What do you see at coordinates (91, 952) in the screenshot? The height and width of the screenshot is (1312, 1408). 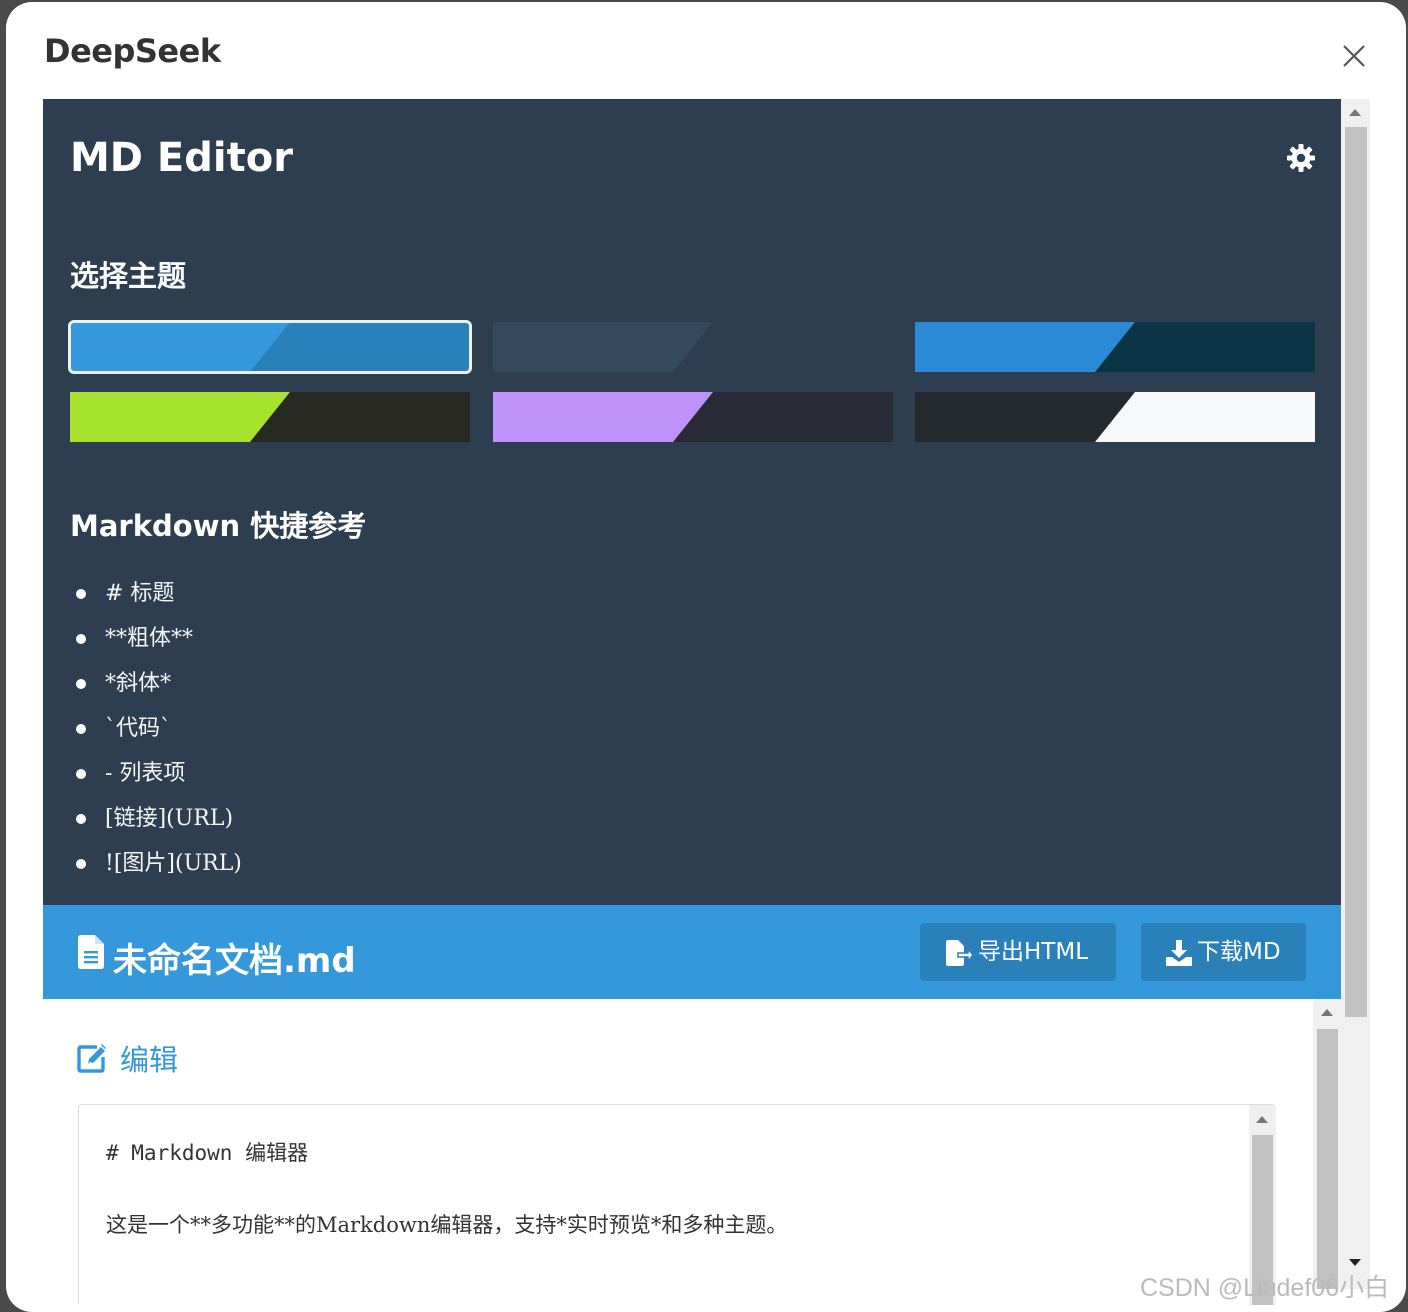 I see `file-icon` at bounding box center [91, 952].